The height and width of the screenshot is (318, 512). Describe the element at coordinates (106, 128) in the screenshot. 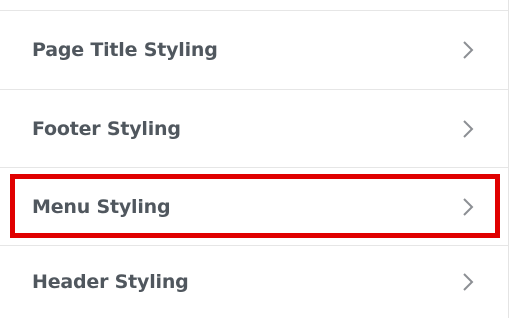

I see `menu-item-label: Footer Styling` at that location.